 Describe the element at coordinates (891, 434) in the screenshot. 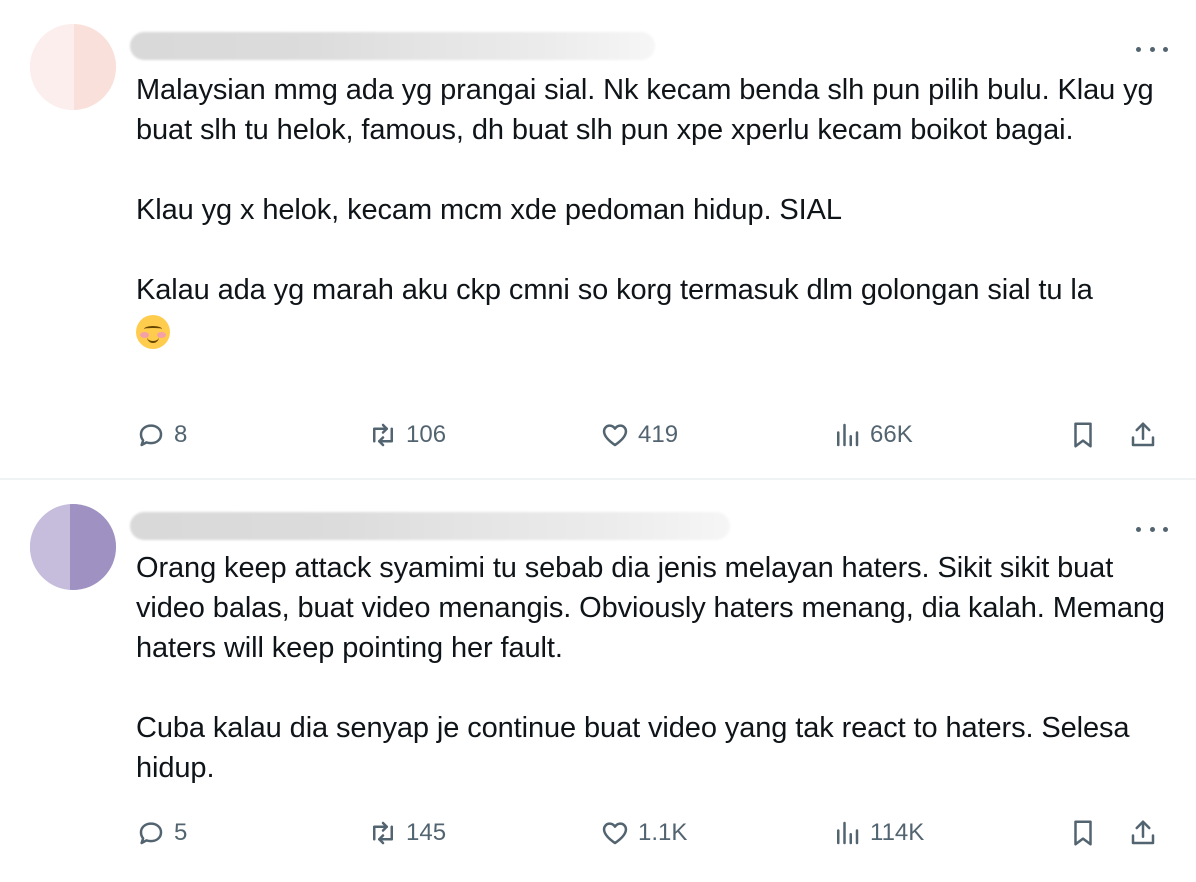

I see `view-count: 66K` at that location.